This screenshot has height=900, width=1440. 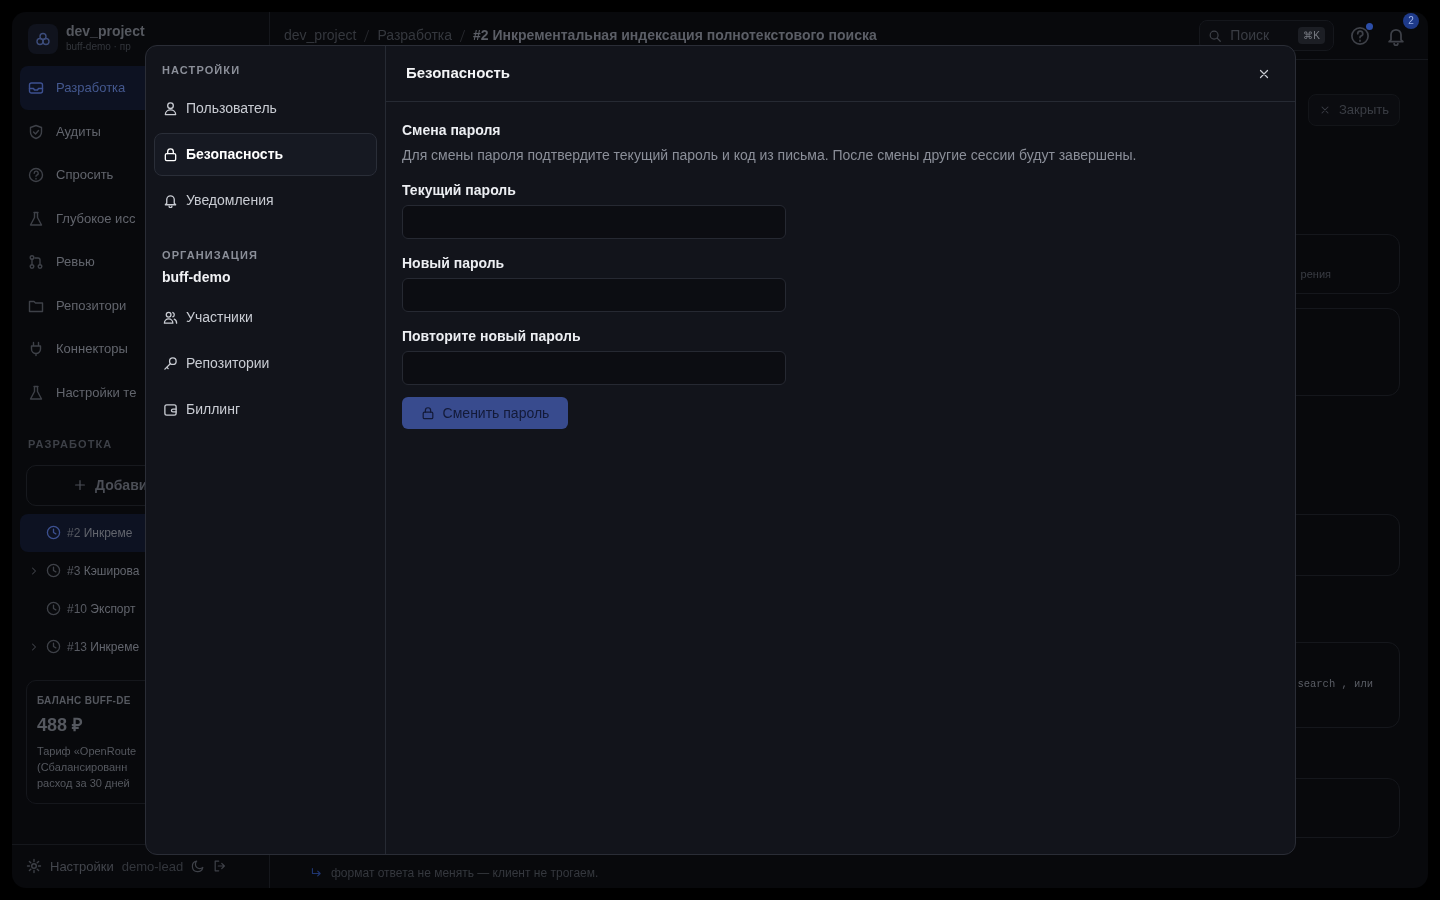 What do you see at coordinates (1335, 684) in the screenshot?
I see `card-text: search , или` at bounding box center [1335, 684].